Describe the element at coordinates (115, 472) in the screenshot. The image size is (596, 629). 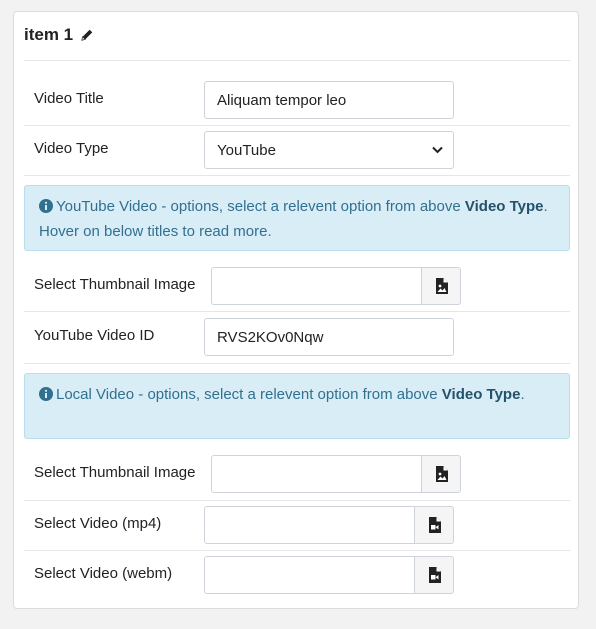
I see `local-thumbnail-label: Select Thumbnail Image` at that location.